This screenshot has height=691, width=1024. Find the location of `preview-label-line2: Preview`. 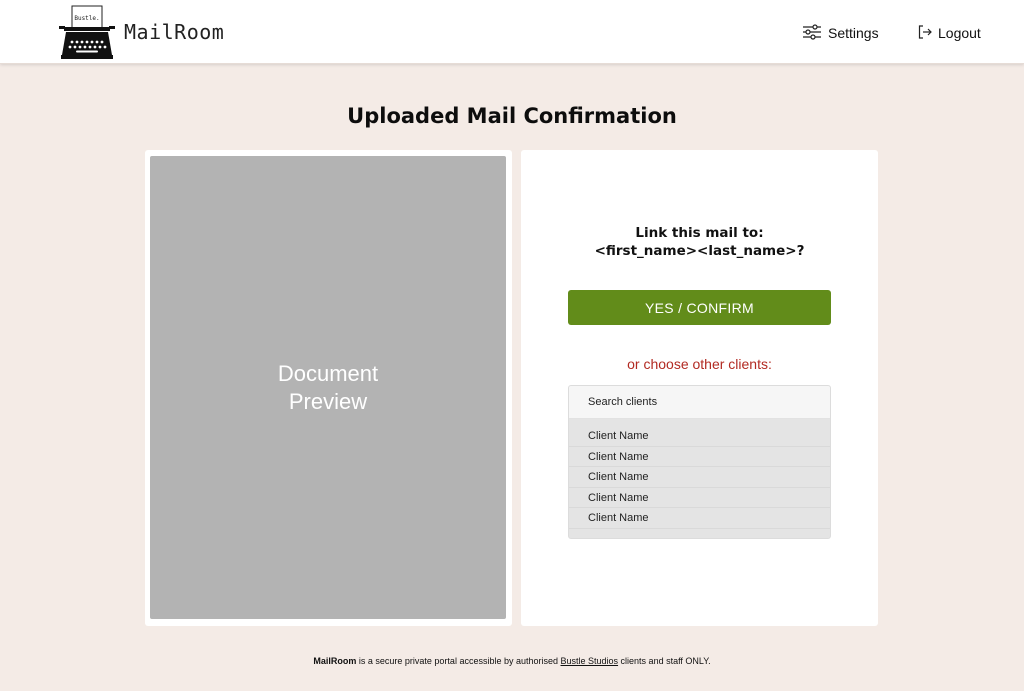

preview-label-line2: Preview is located at coordinates (328, 401).